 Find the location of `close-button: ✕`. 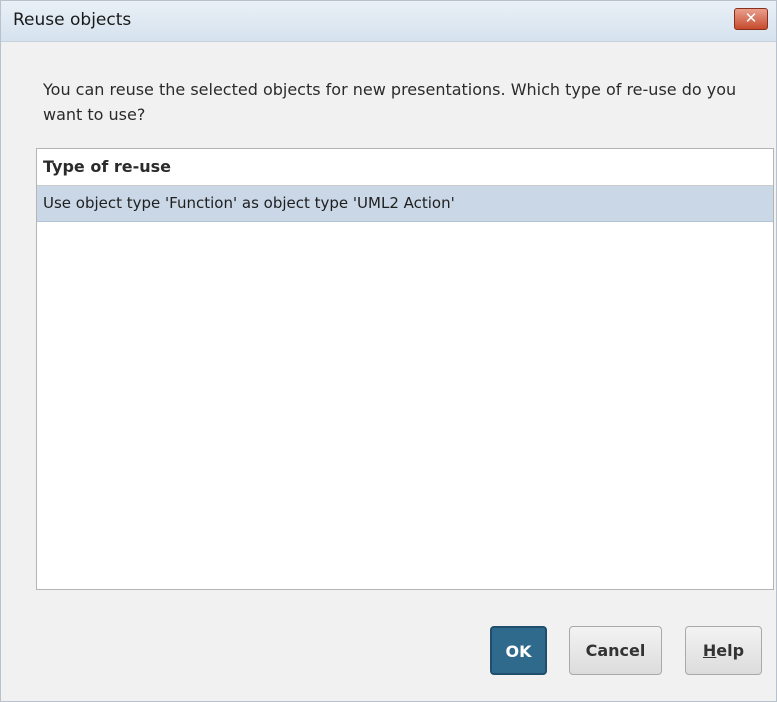

close-button: ✕ is located at coordinates (751, 19).